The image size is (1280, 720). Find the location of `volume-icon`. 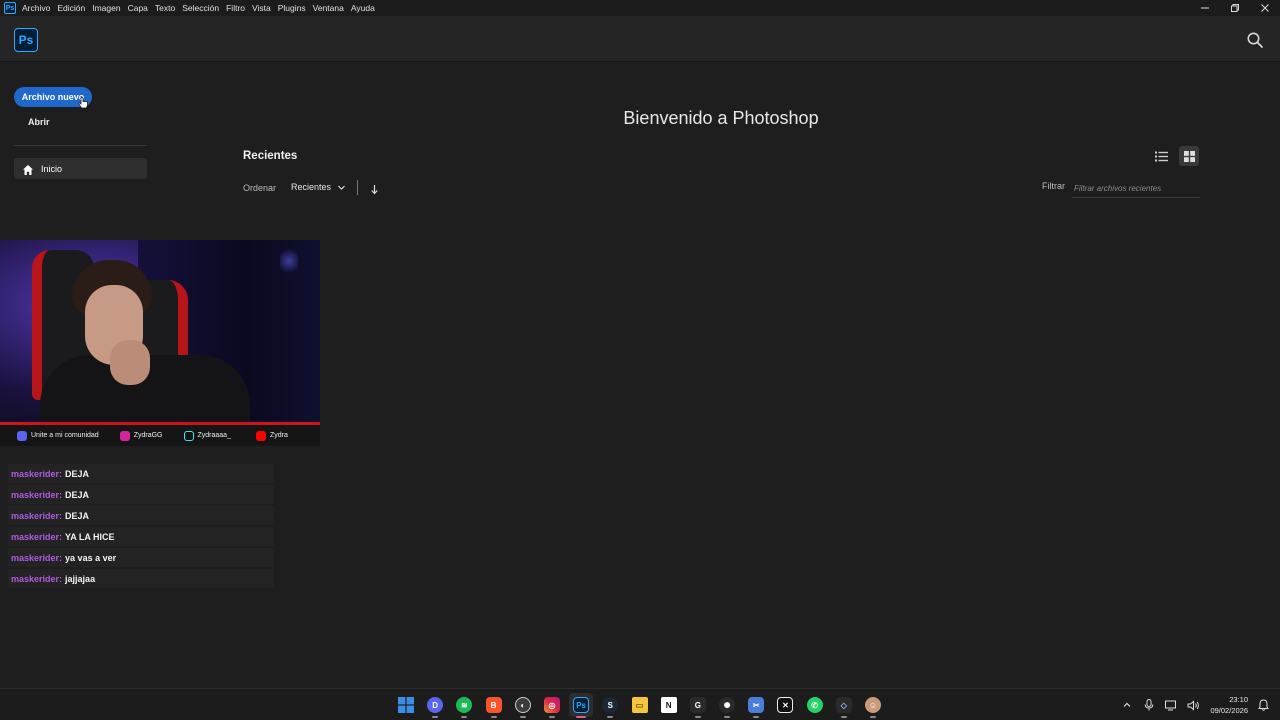

volume-icon is located at coordinates (1193, 705).